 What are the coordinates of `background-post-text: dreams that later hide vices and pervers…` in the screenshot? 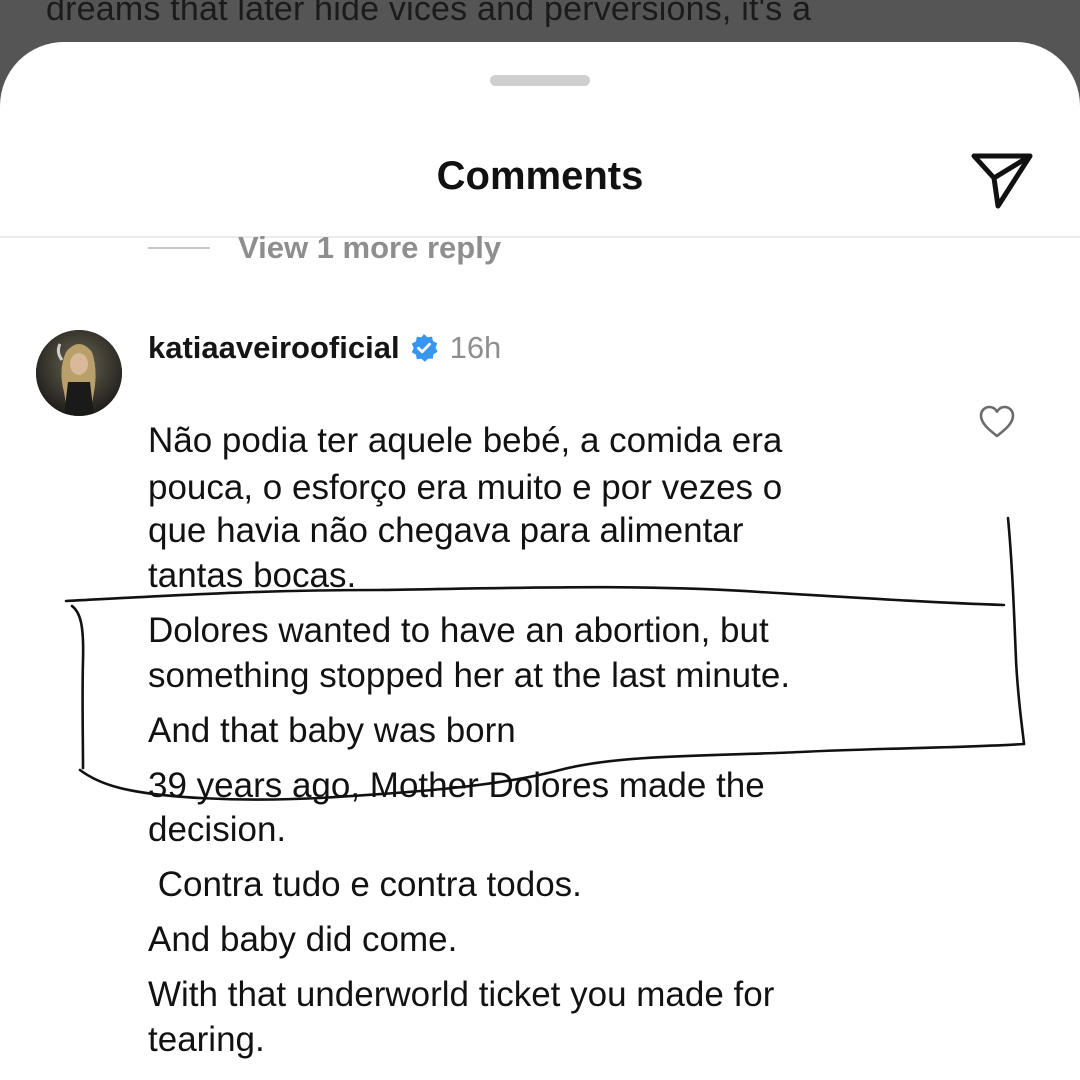 It's located at (429, 14).